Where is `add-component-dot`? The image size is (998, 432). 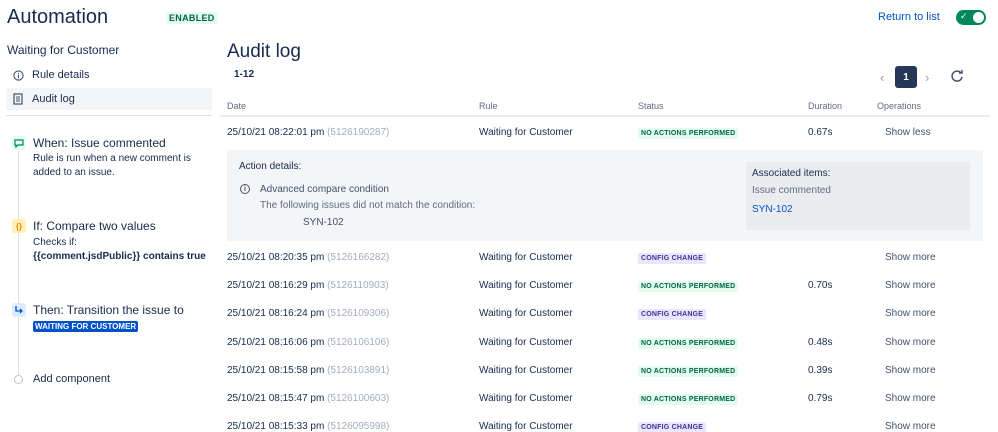
add-component-dot is located at coordinates (18, 379).